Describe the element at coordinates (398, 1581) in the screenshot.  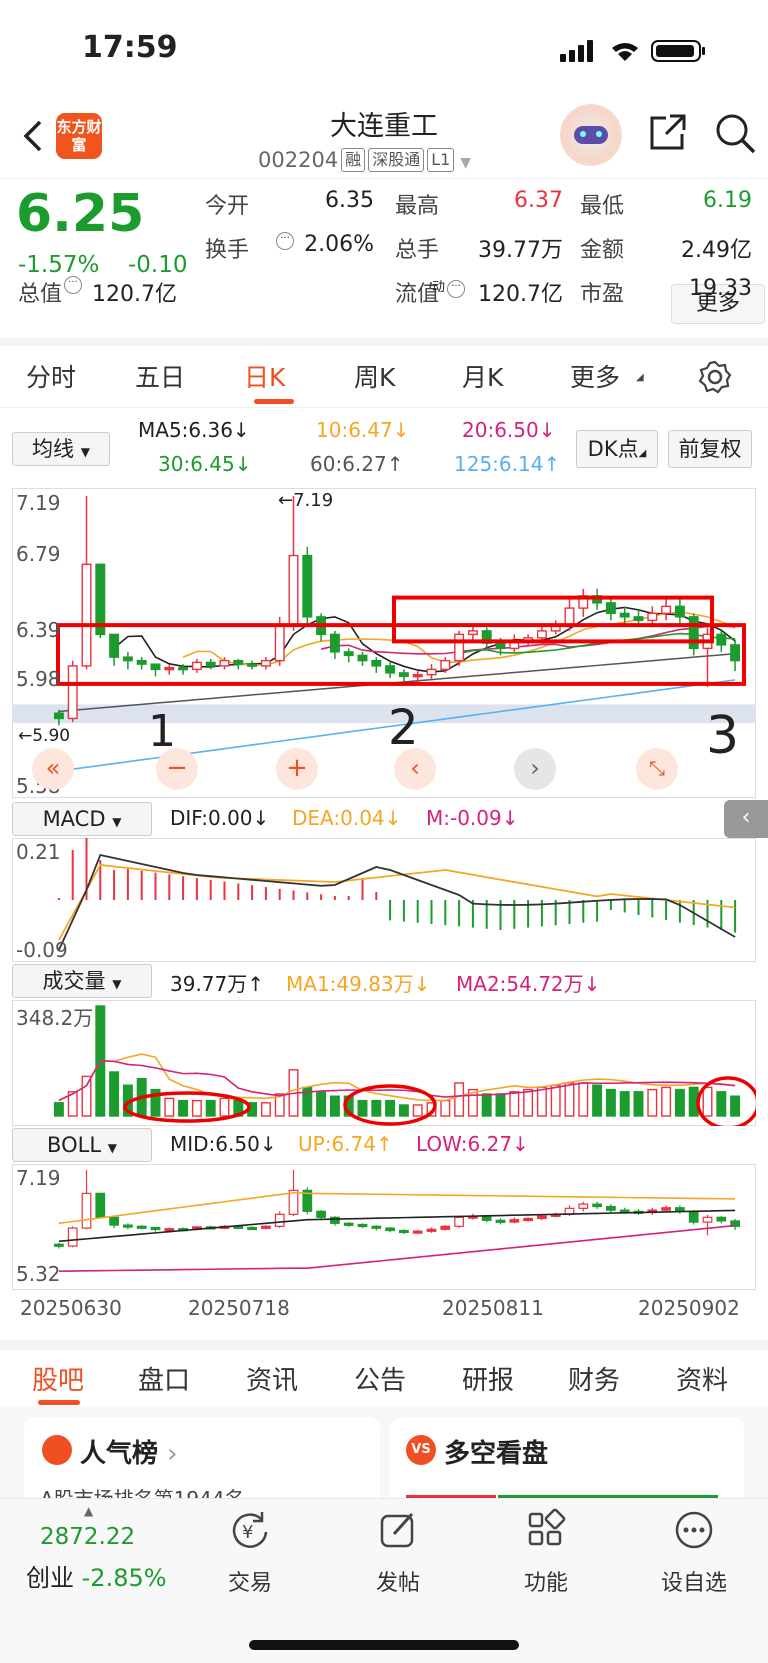
I see `nav-post: 发帖` at that location.